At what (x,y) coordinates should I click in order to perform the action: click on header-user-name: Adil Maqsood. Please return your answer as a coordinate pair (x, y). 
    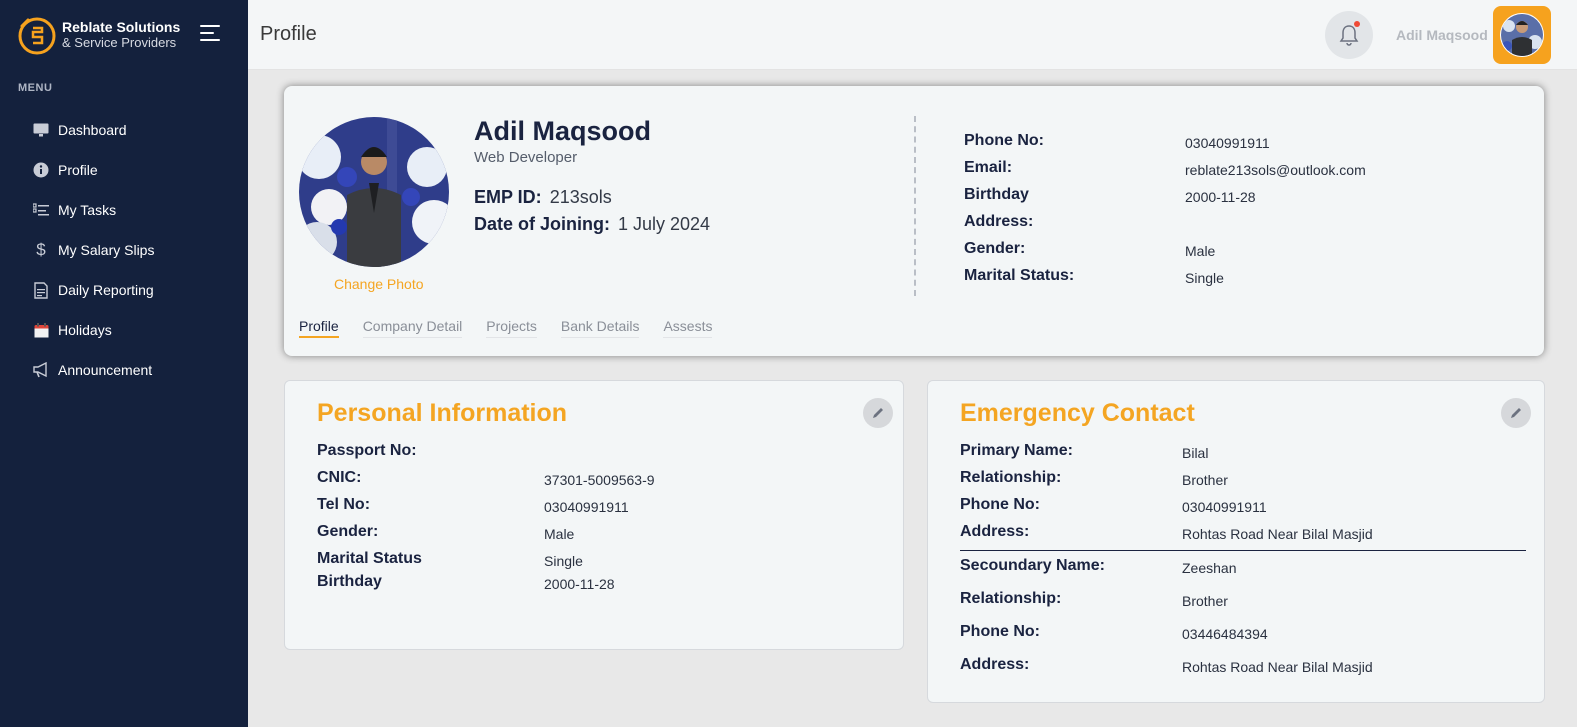
    Looking at the image, I should click on (1442, 35).